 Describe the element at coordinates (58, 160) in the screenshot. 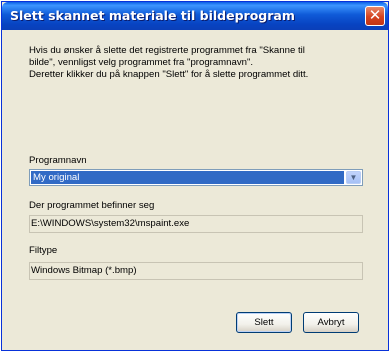

I see `program-name-label: Programnavn` at that location.